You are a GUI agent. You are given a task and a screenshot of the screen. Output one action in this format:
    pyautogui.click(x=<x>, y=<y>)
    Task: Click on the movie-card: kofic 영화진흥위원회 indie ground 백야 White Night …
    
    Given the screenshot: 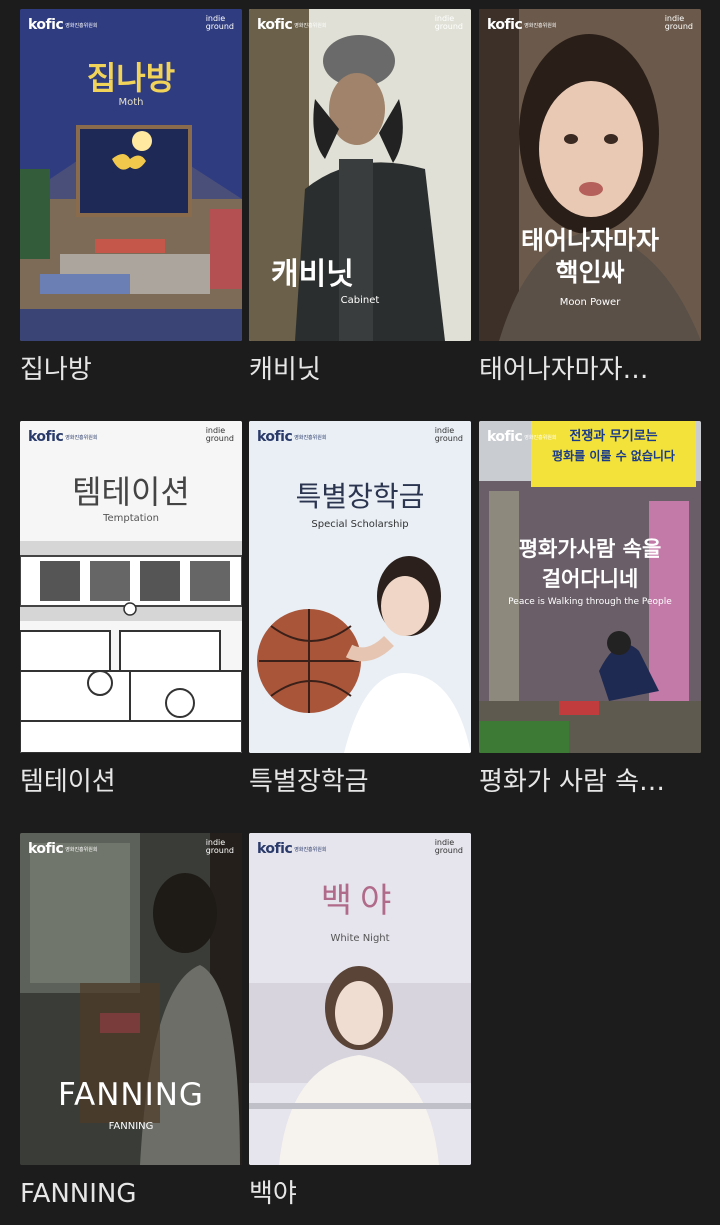 What is the action you would take?
    pyautogui.click(x=360, y=1022)
    